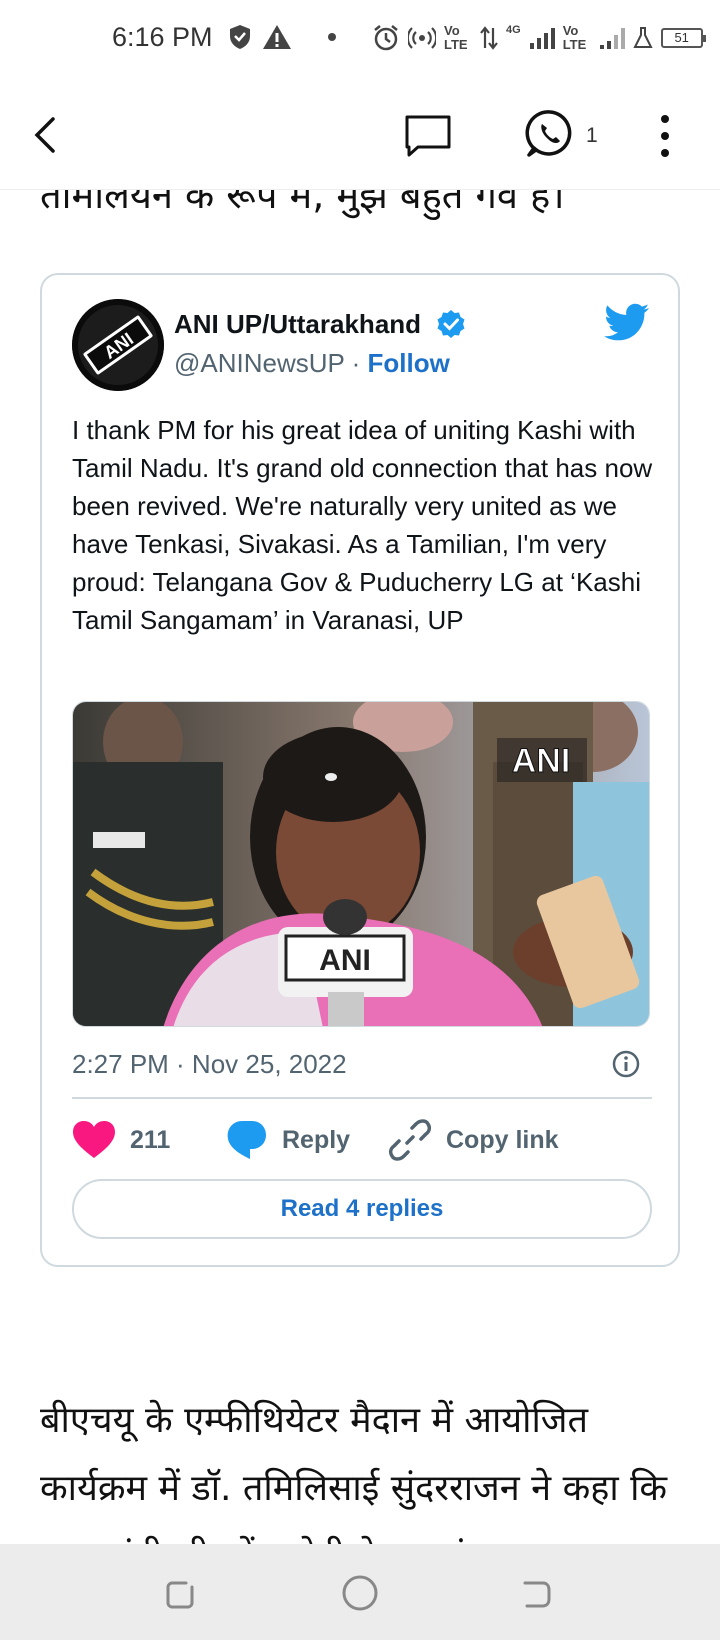  Describe the element at coordinates (259, 363) in the screenshot. I see `tweet-handle: @ANINewsUP` at that location.